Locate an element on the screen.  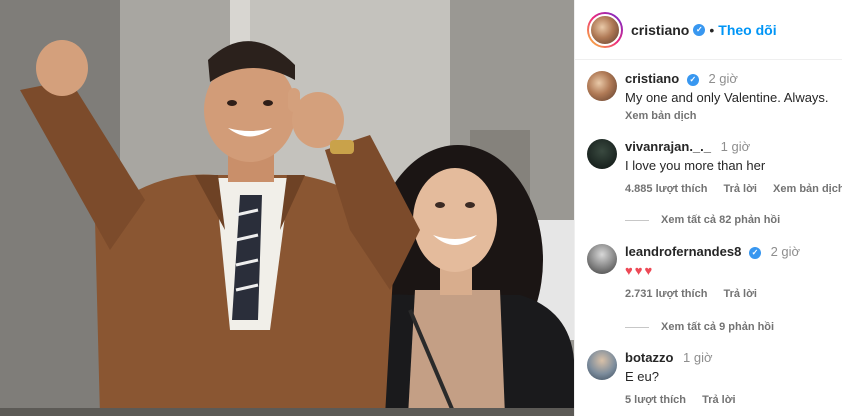
caption-translate-button: Xem bản dịch is located at coordinates (733, 116).